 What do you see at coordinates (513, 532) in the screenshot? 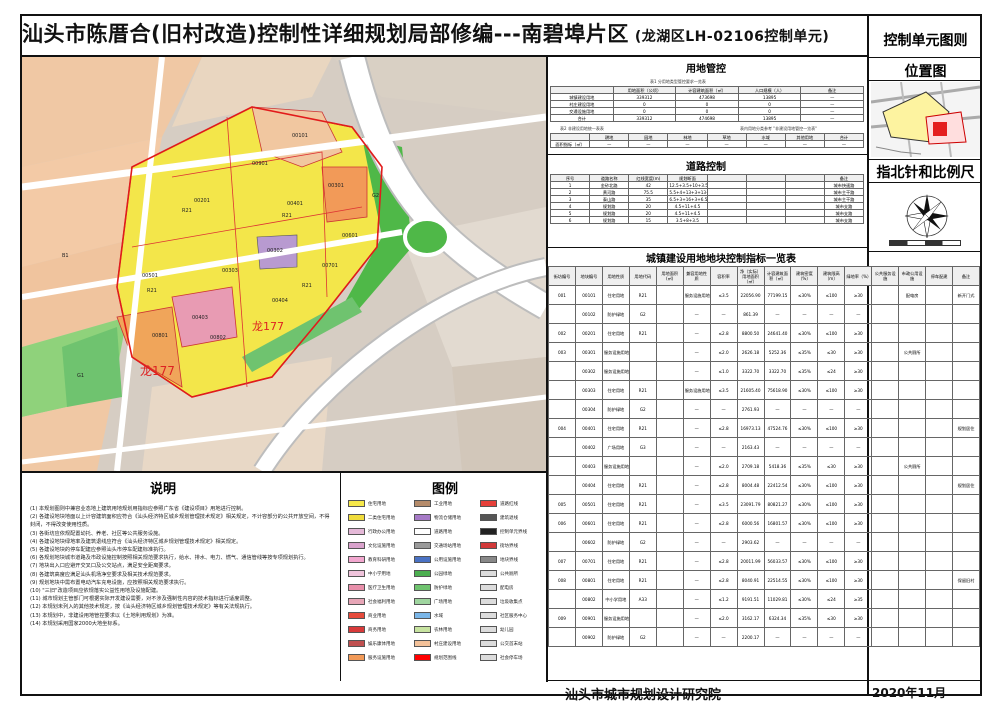
I see `legend-label: 控制单元界线` at bounding box center [513, 532].